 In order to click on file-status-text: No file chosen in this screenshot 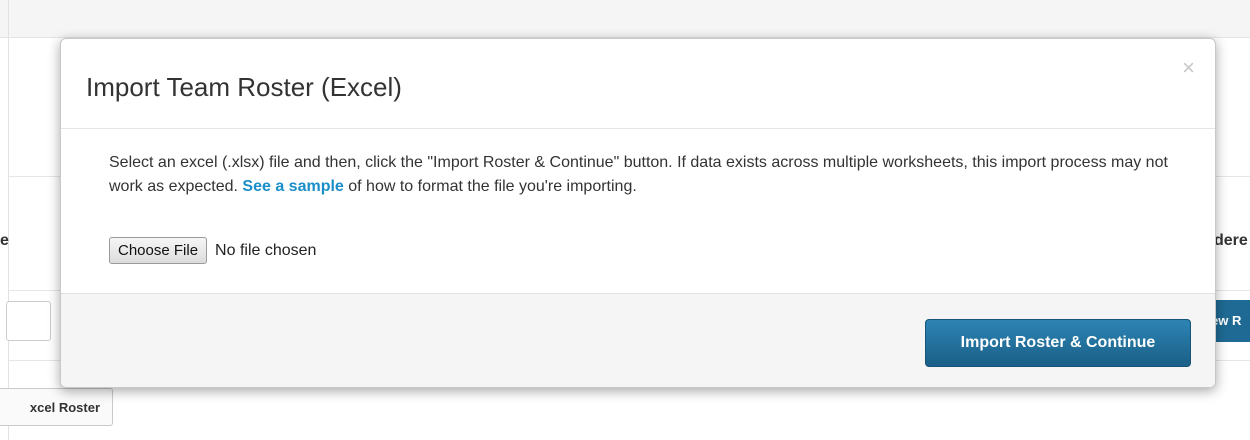, I will do `click(266, 250)`.